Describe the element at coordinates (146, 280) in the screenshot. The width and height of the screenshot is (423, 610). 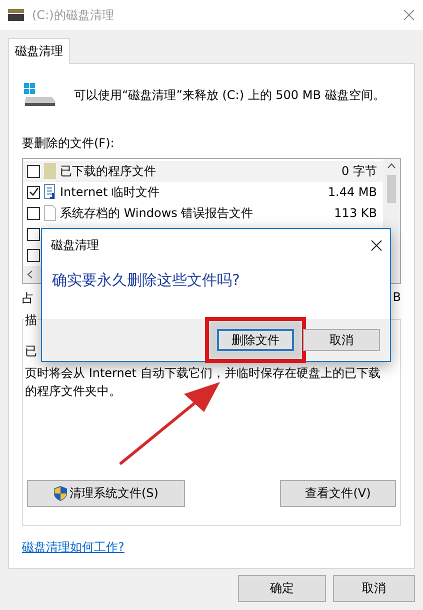
I see `dialog-message: 确实要永久删除这些文件吗?` at that location.